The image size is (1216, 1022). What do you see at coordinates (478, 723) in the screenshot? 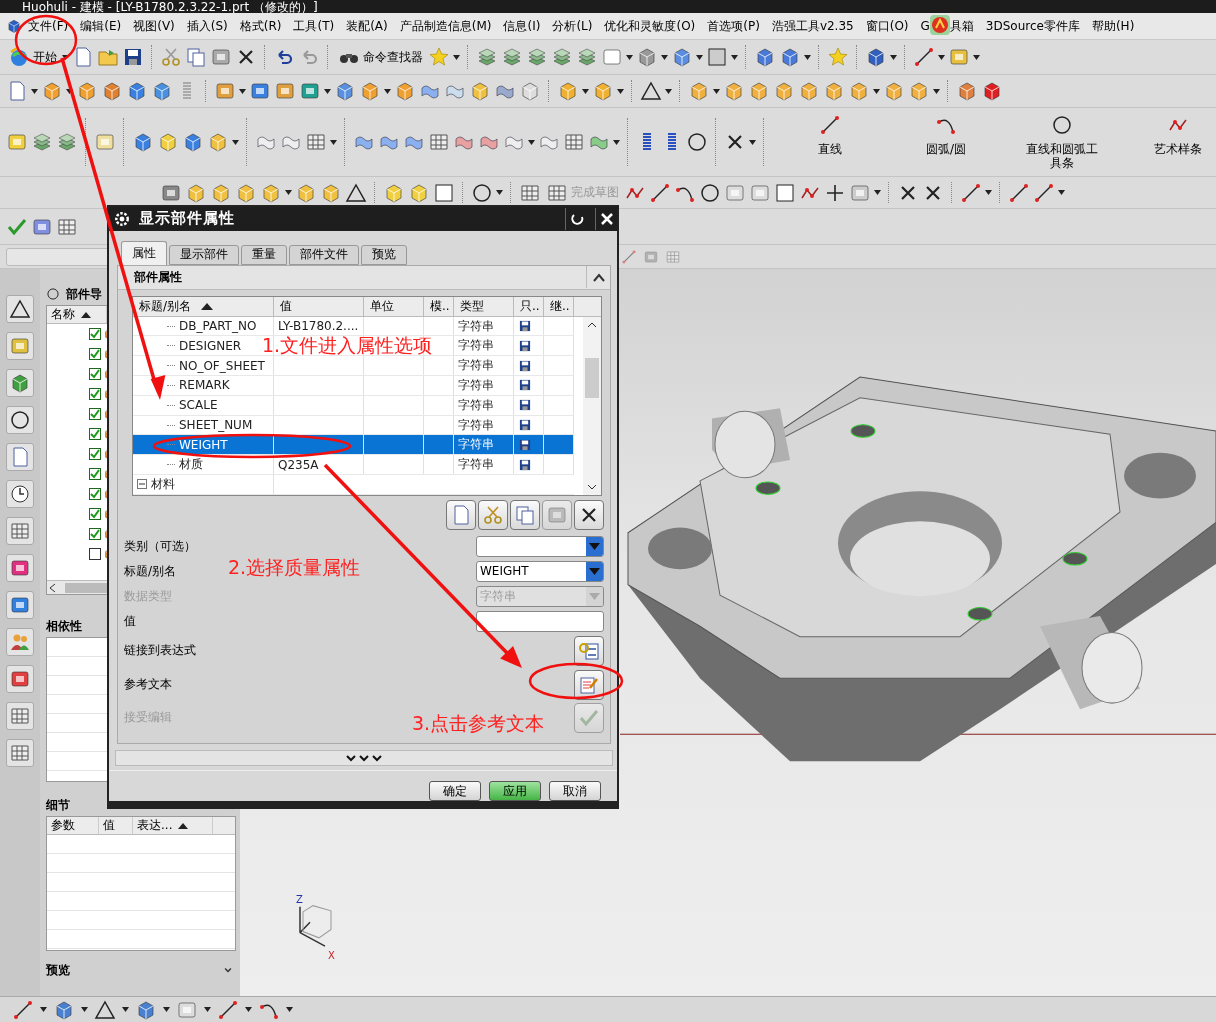
I see `annotation-text: 3.点击参考文本` at bounding box center [478, 723].